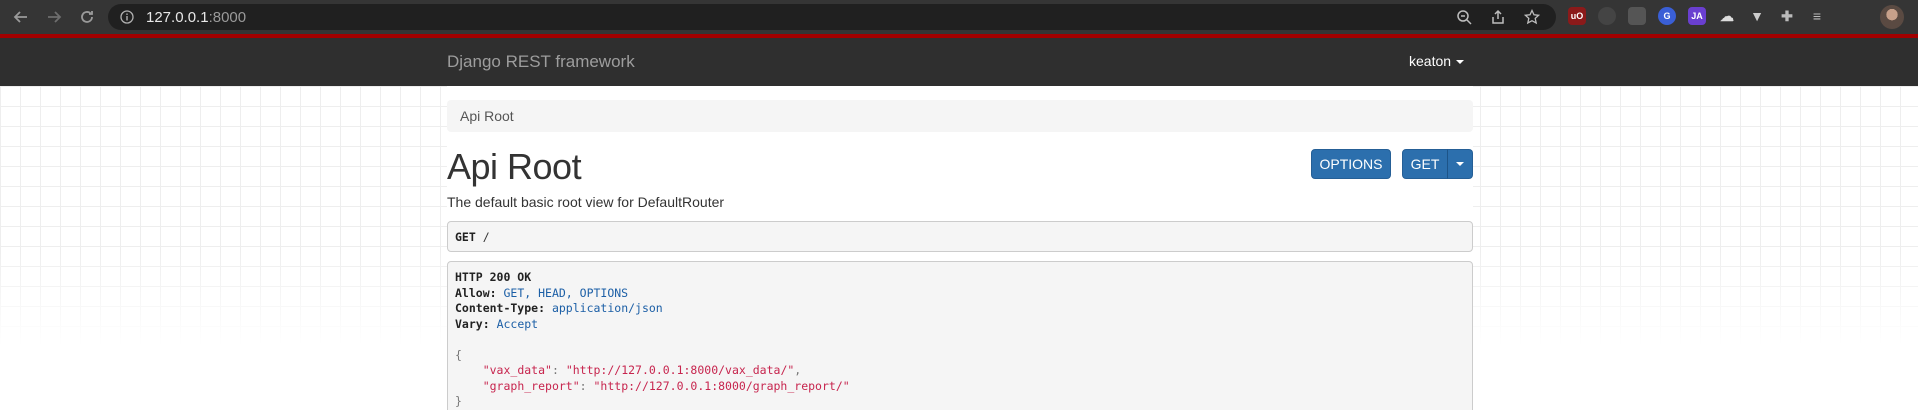 This screenshot has width=1918, height=410. I want to click on extension-ja-icon: JA, so click(1697, 16).